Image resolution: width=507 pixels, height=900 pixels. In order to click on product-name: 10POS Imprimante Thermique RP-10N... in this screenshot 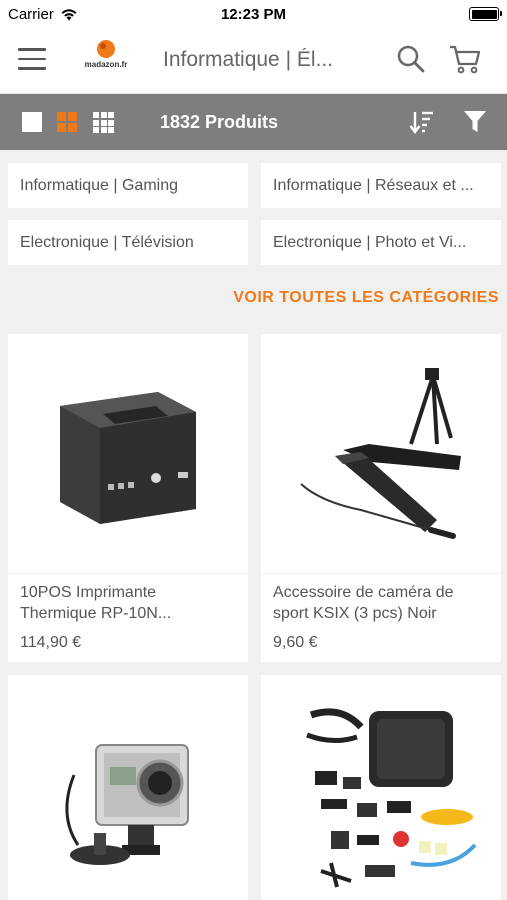, I will do `click(96, 603)`.